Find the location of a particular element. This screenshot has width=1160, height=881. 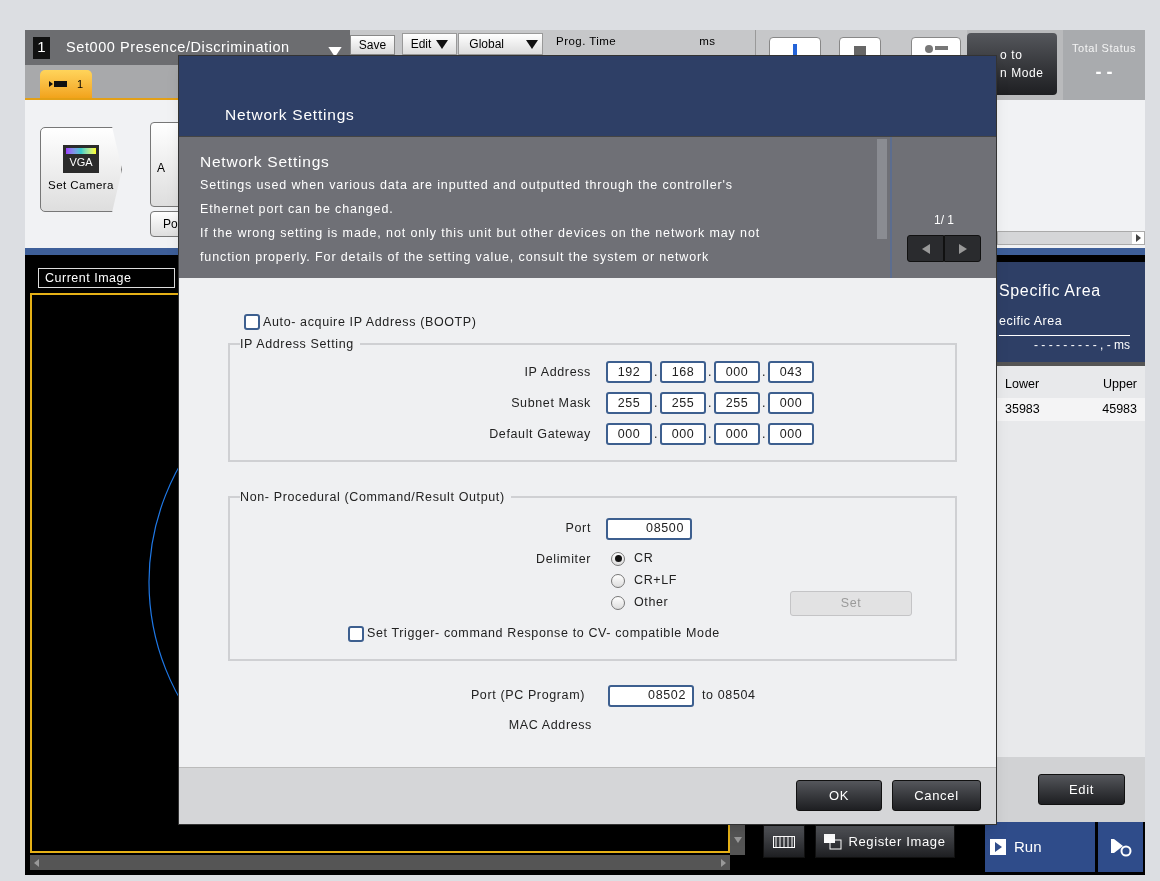

processing-time: - - - - - - - - - , - ms is located at coordinates (1082, 345).